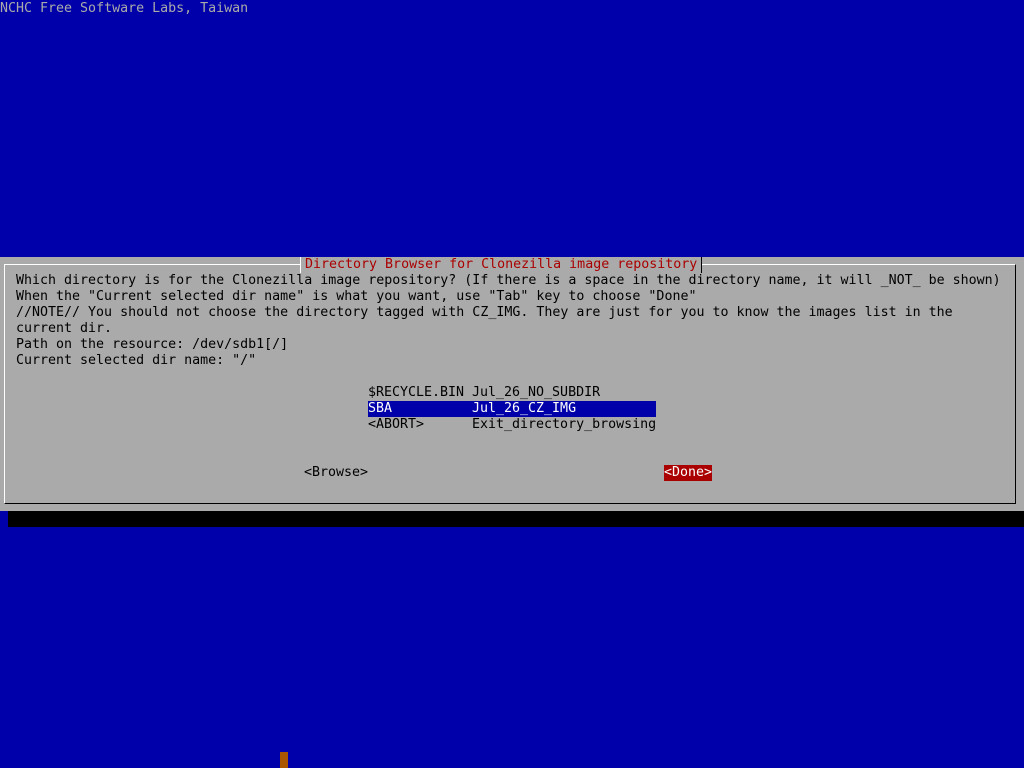  Describe the element at coordinates (416, 392) in the screenshot. I see `menu-item-tag: $RECYCLE.BIN` at that location.